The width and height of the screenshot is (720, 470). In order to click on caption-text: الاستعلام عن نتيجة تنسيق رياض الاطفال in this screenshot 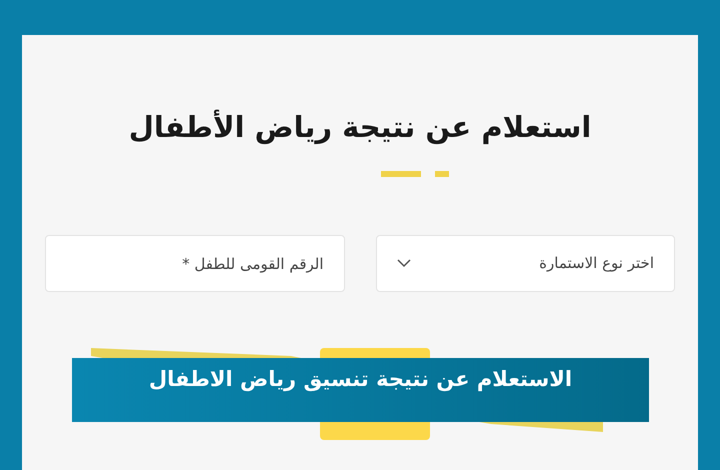, I will do `click(360, 380)`.